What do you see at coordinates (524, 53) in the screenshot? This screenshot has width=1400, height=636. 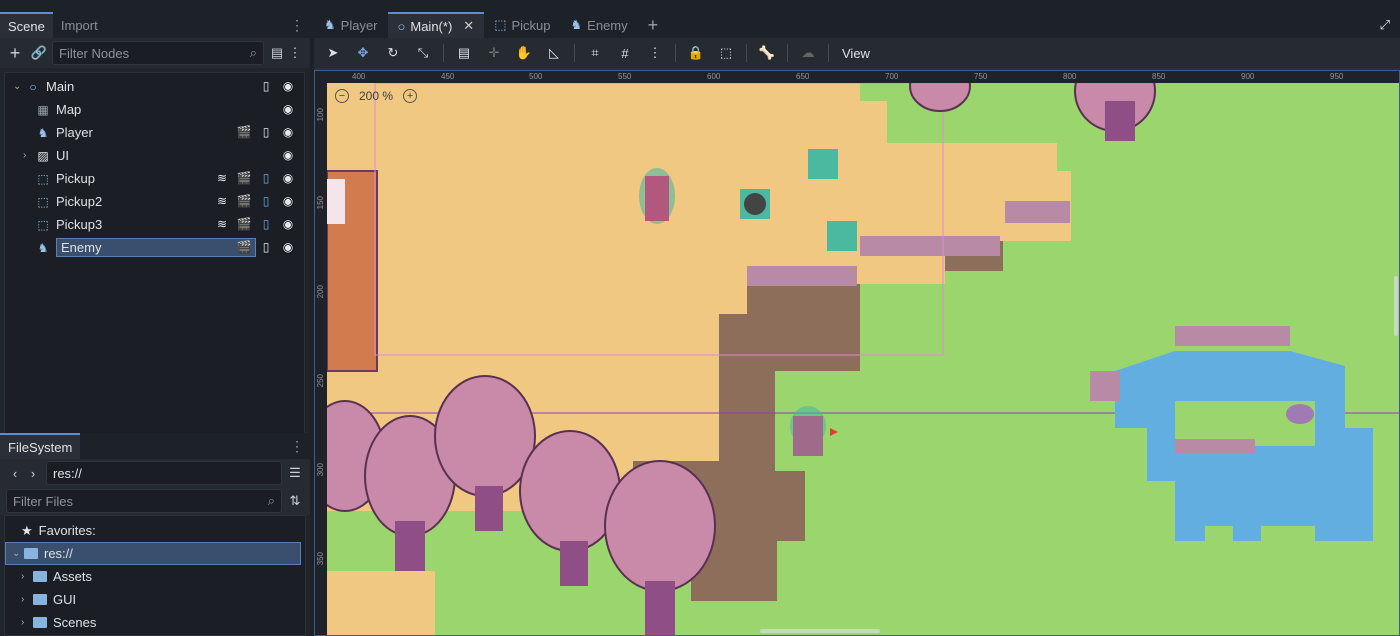 I see `pan-tool-icon: ✋` at bounding box center [524, 53].